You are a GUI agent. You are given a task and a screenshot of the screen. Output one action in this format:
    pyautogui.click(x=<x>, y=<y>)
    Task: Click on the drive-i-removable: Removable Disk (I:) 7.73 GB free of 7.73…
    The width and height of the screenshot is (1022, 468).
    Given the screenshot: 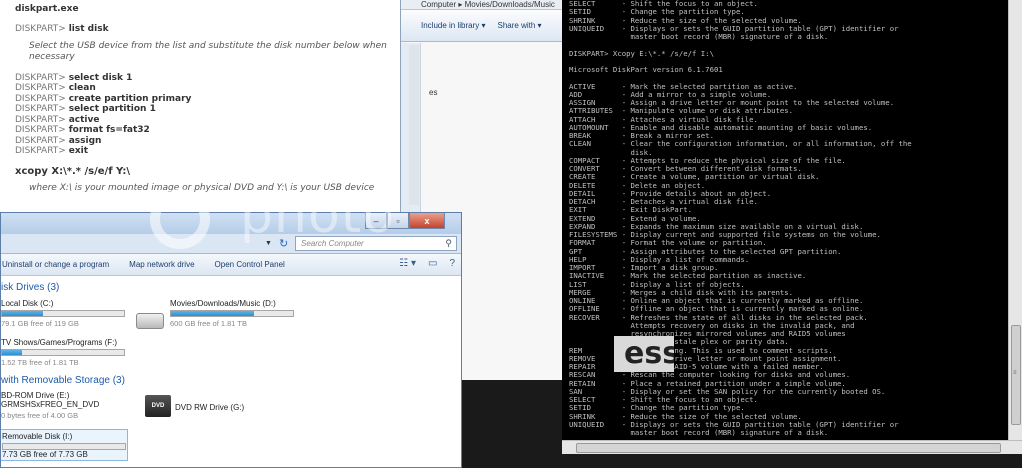 What is the action you would take?
    pyautogui.click(x=64, y=445)
    